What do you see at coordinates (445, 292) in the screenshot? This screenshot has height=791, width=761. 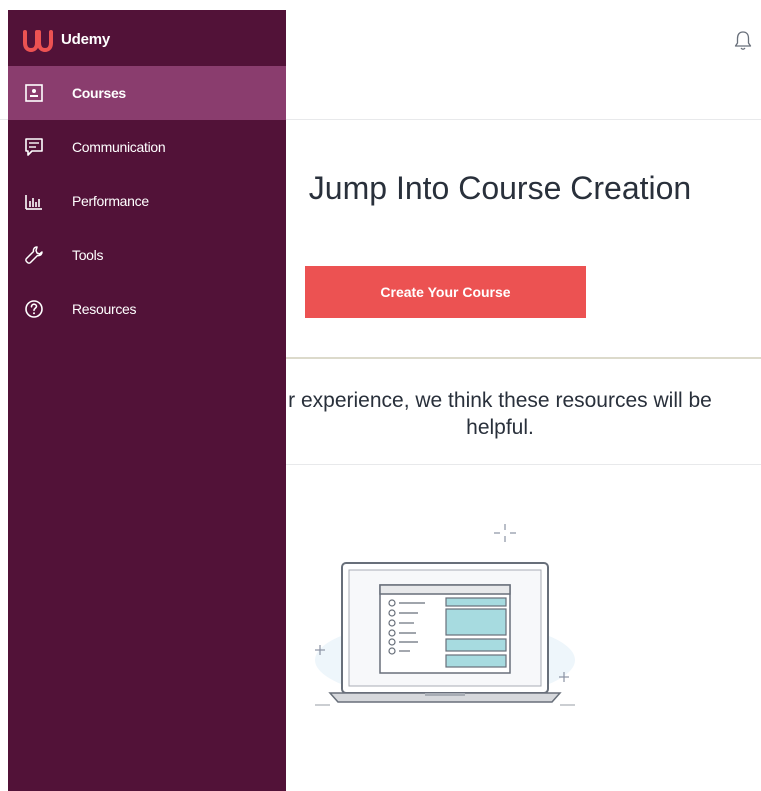 I see `create-course-button: Create Your Course` at bounding box center [445, 292].